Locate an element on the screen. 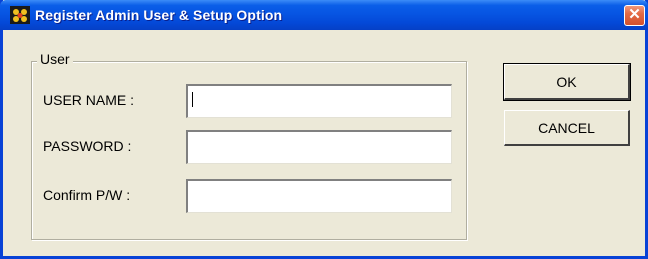 The width and height of the screenshot is (648, 259). password-label: PASSWORD : is located at coordinates (87, 146).